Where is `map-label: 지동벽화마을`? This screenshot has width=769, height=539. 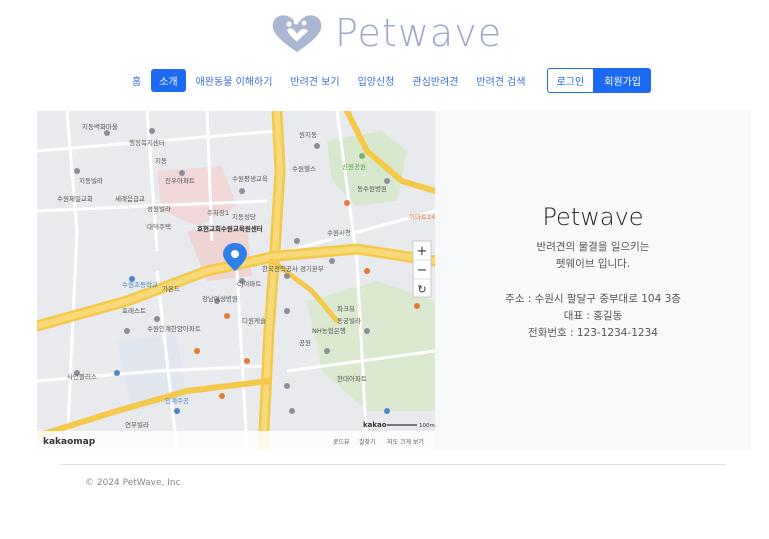
map-label: 지동벽화마을 is located at coordinates (100, 126).